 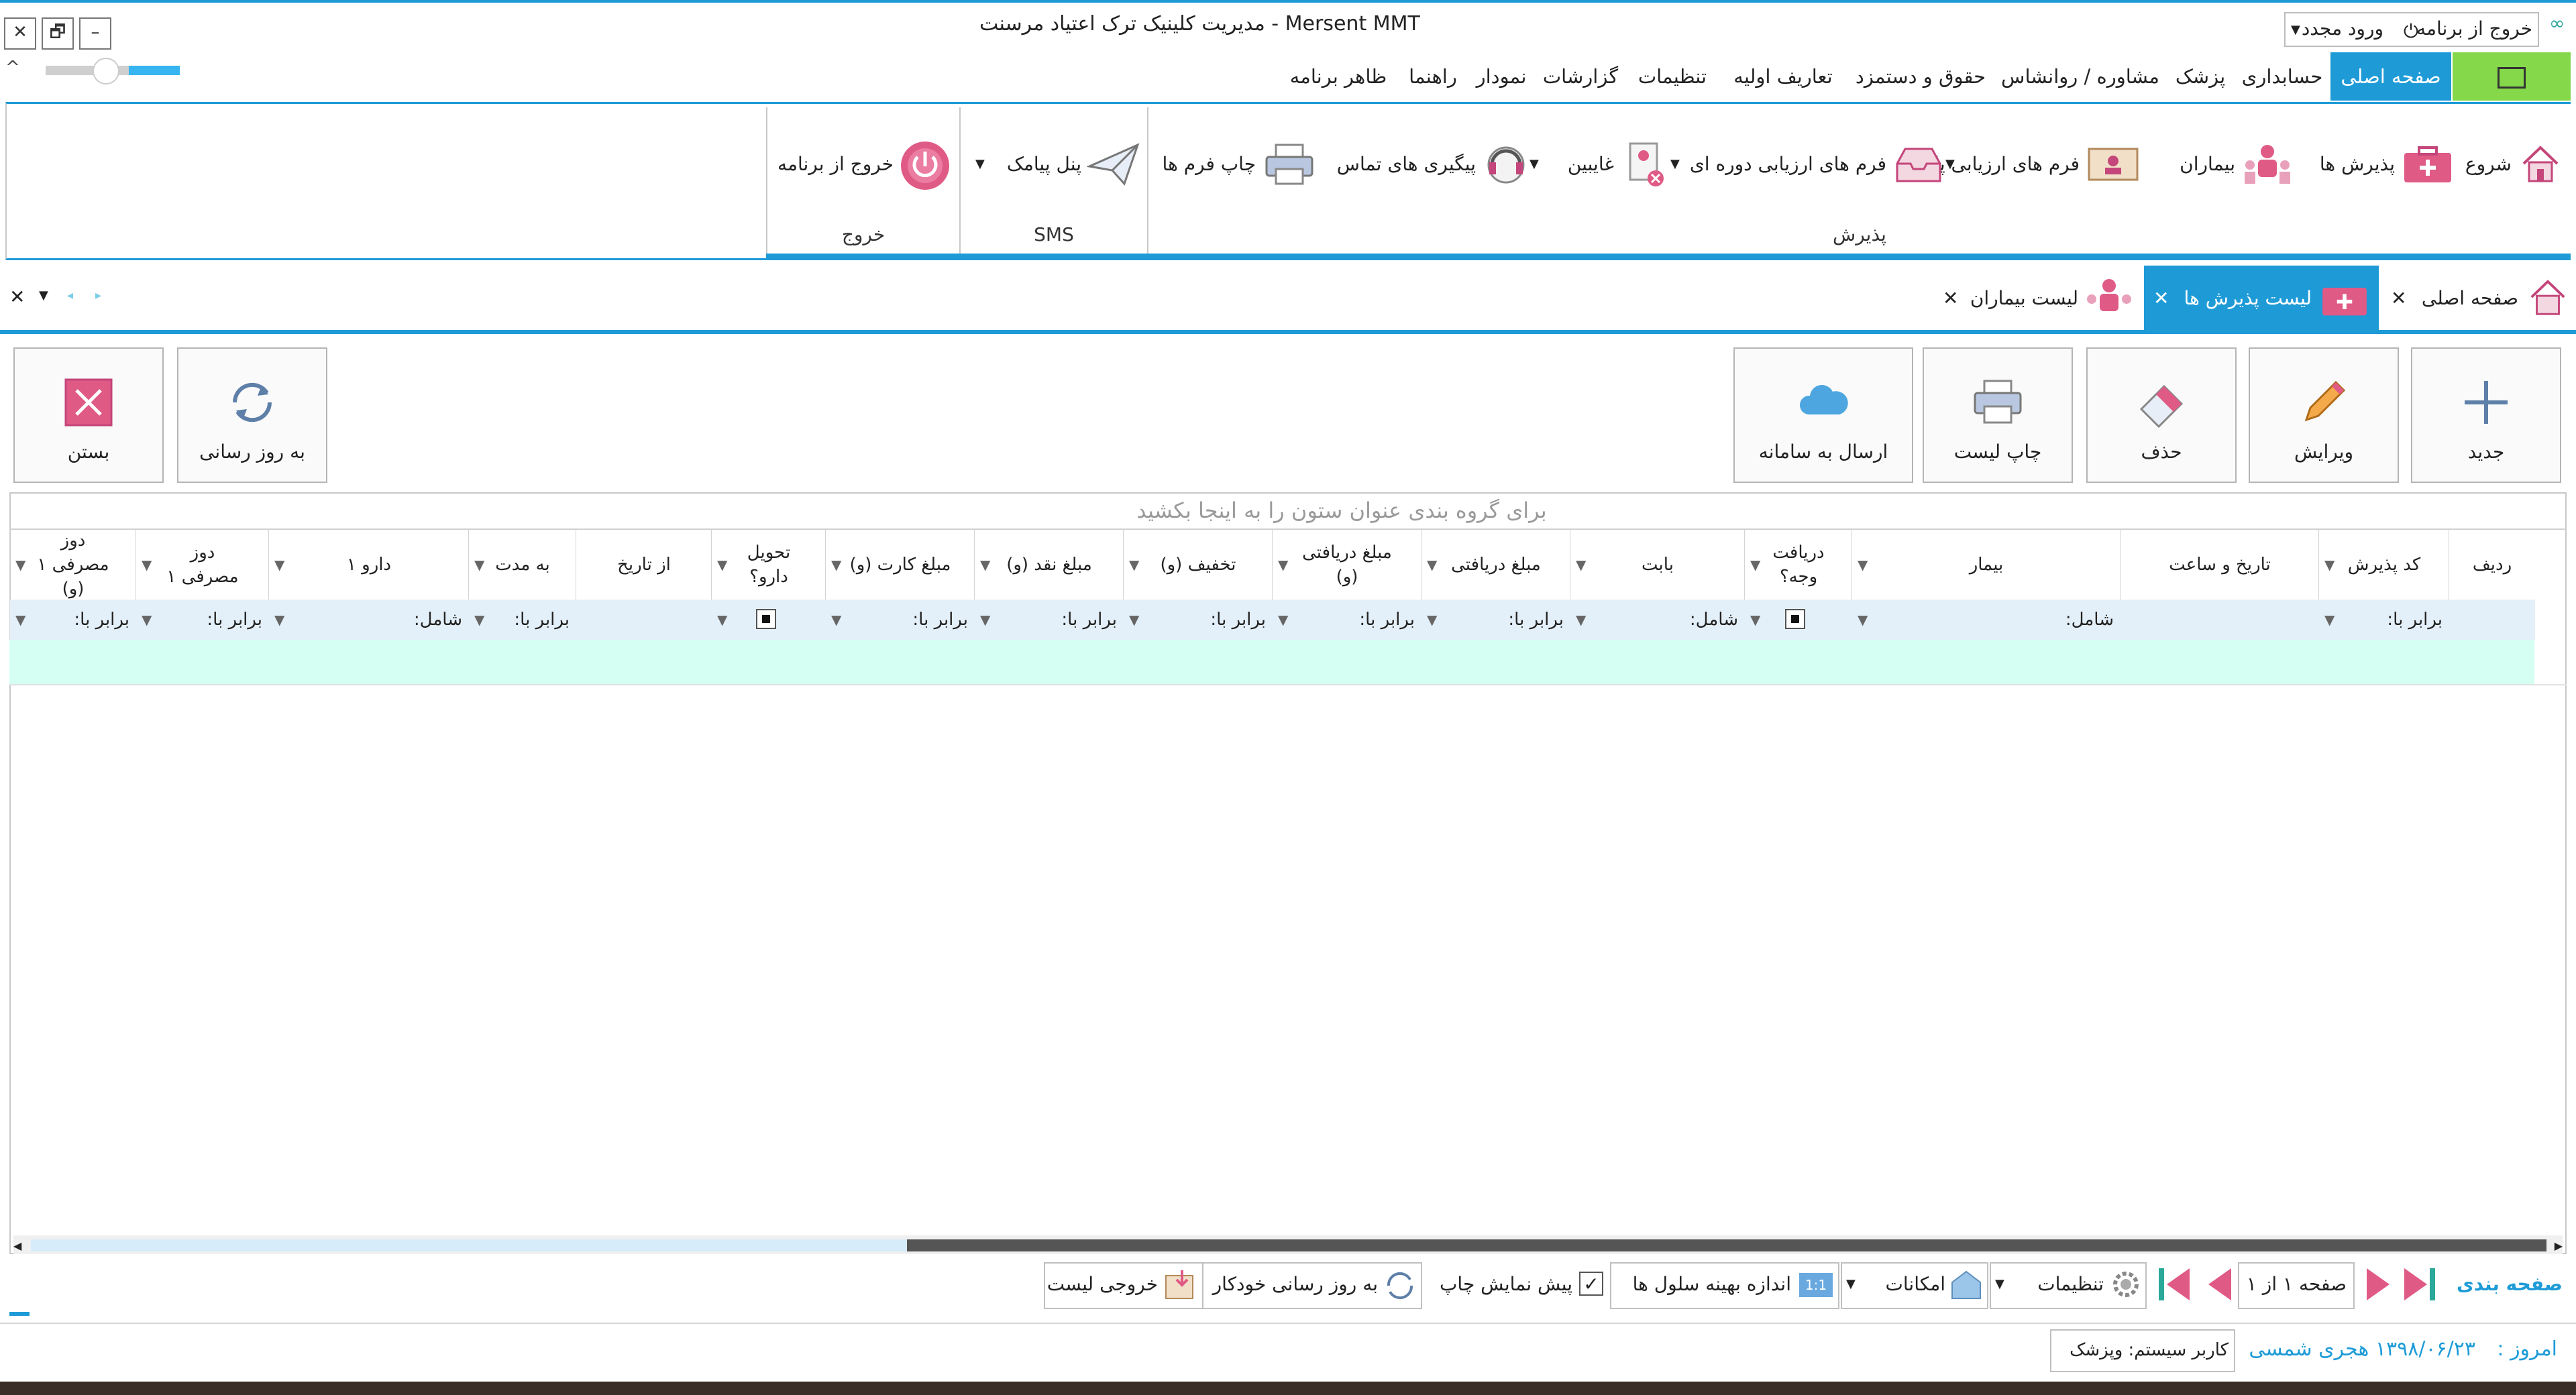 I want to click on tab-home: صفحه اصلی, so click(x=2390, y=76).